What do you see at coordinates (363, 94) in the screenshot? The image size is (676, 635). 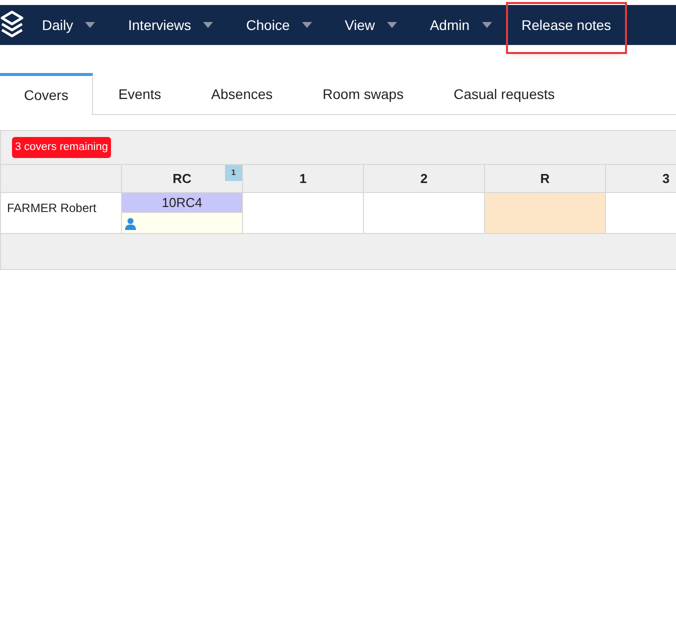 I see `tab: Room swaps` at bounding box center [363, 94].